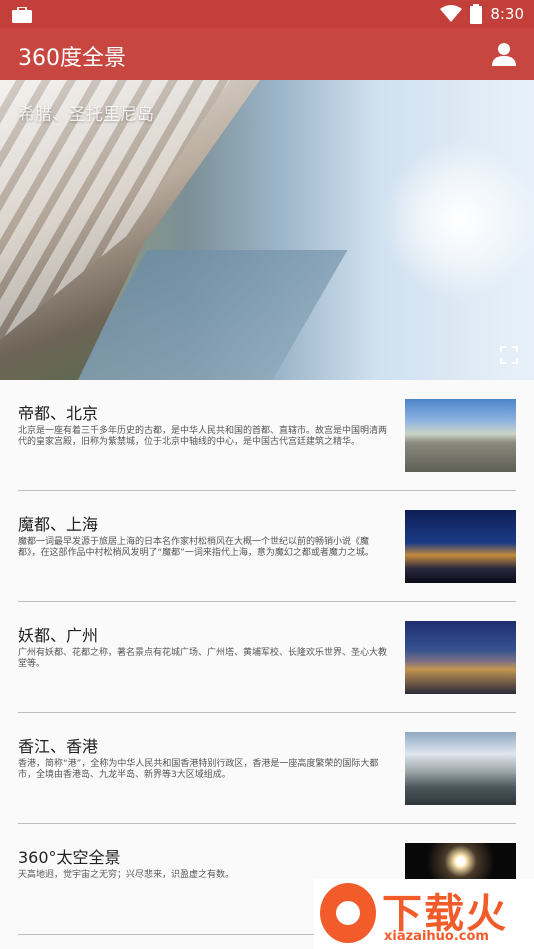  I want to click on fullscreen-icon, so click(509, 355).